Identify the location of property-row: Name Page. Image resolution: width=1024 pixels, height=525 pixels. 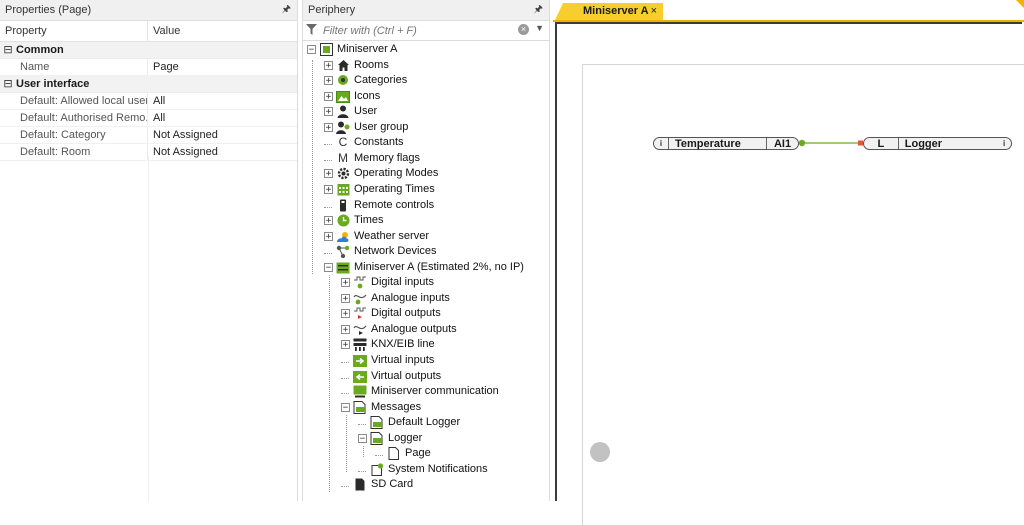
(148, 67).